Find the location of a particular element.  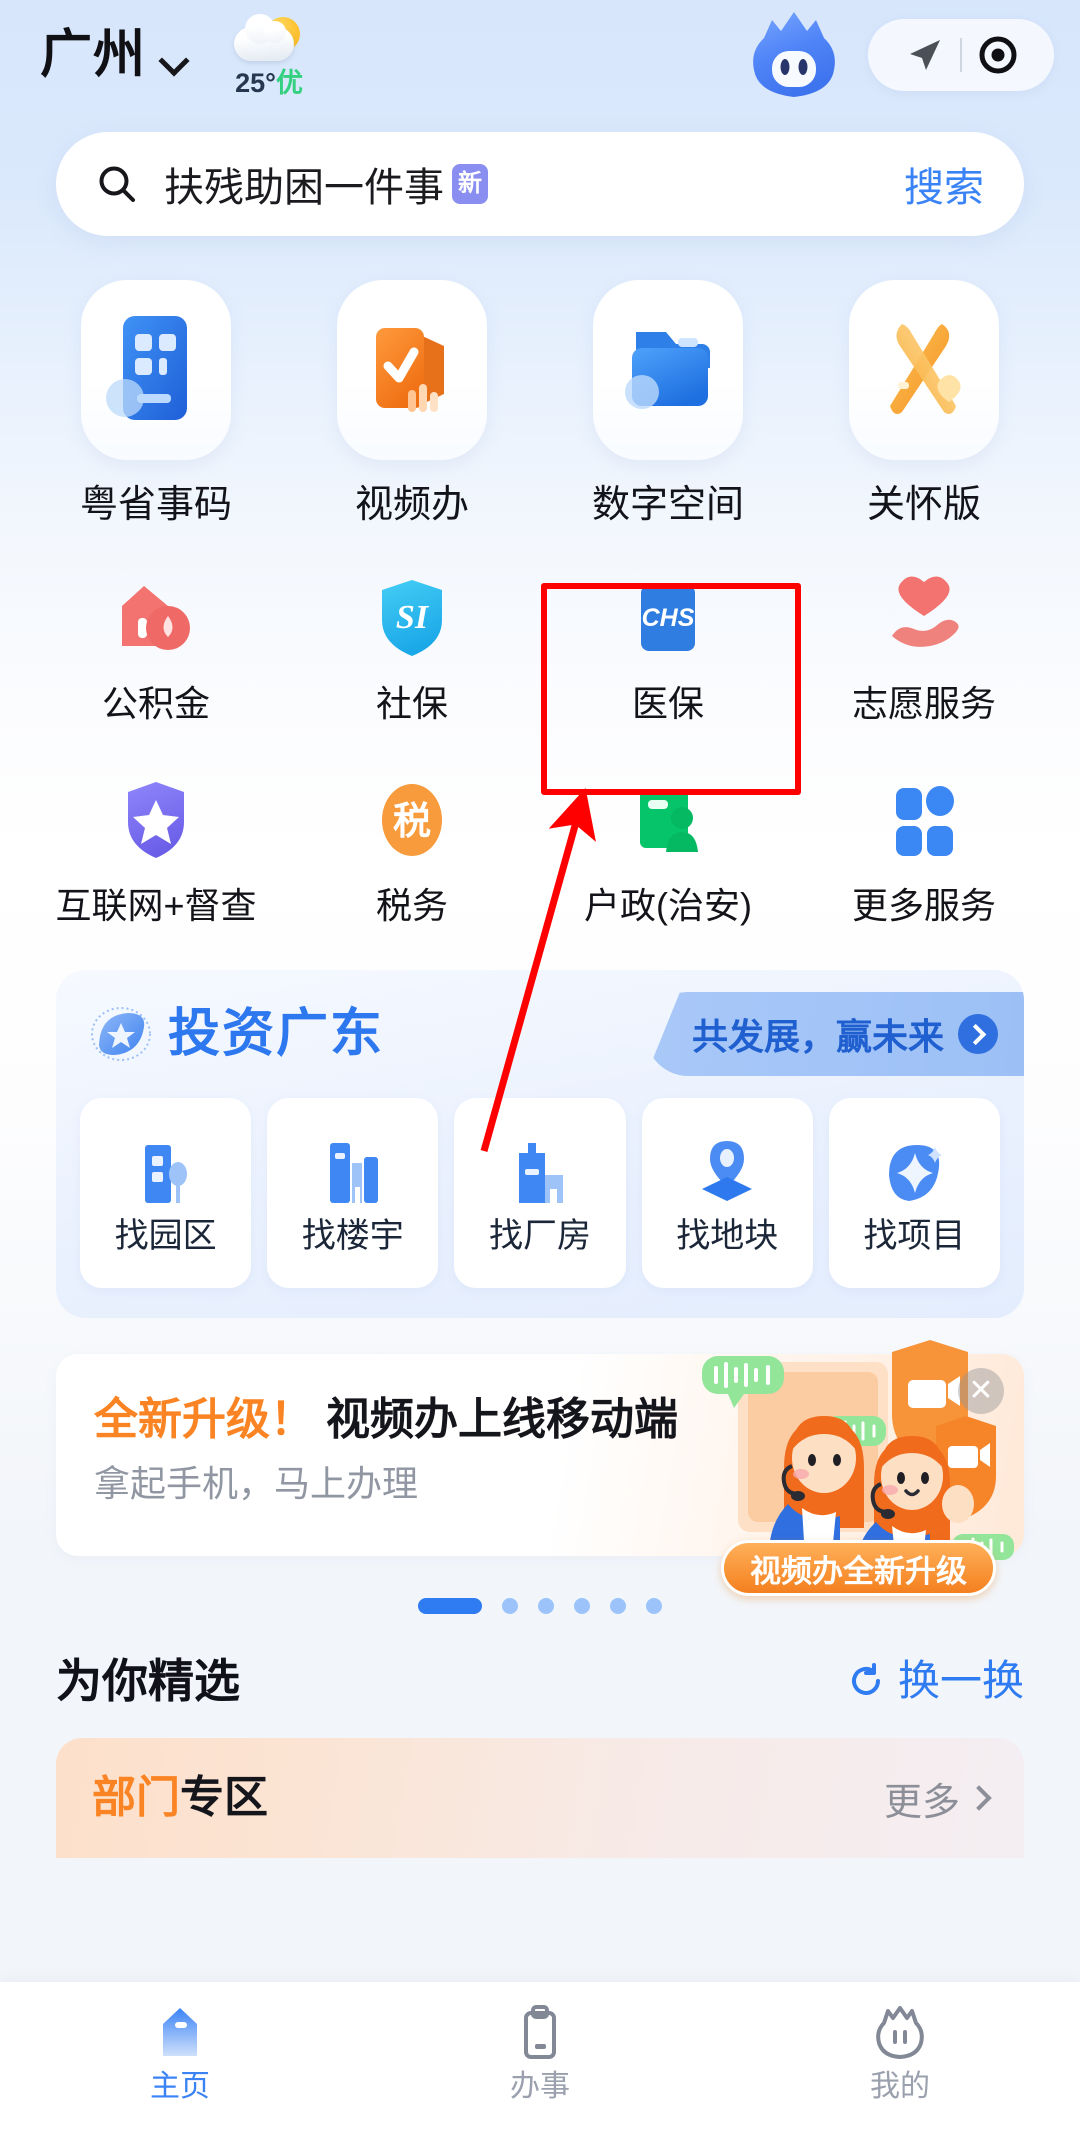

grid-item-shipinban: 视频办 is located at coordinates (412, 402).